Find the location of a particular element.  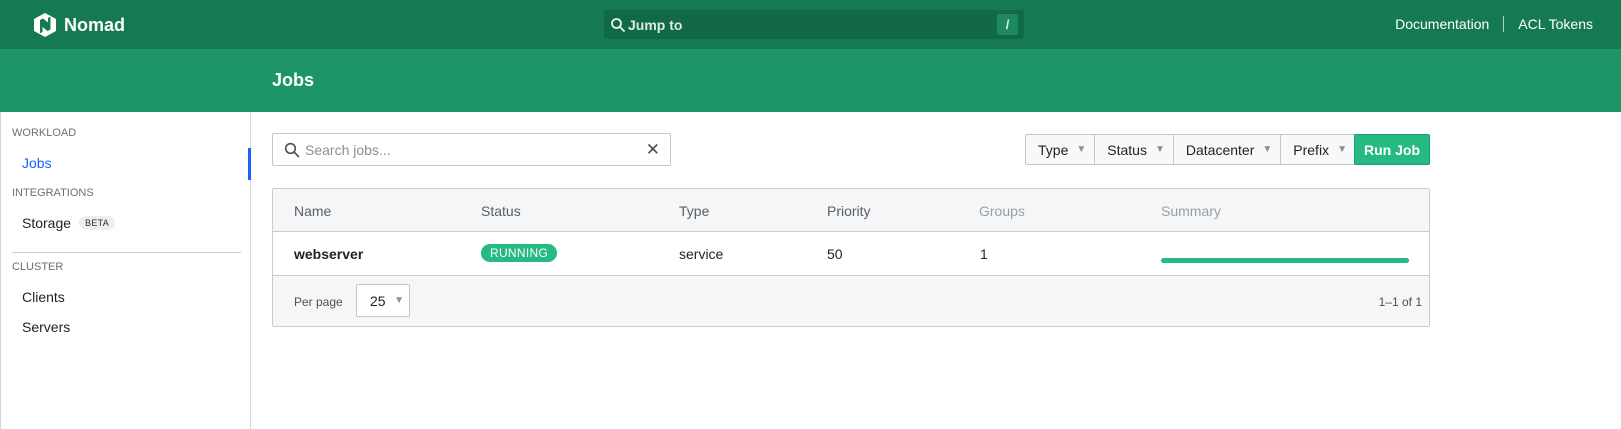

sidebar-item-storage: Storage BETA is located at coordinates (69, 223).